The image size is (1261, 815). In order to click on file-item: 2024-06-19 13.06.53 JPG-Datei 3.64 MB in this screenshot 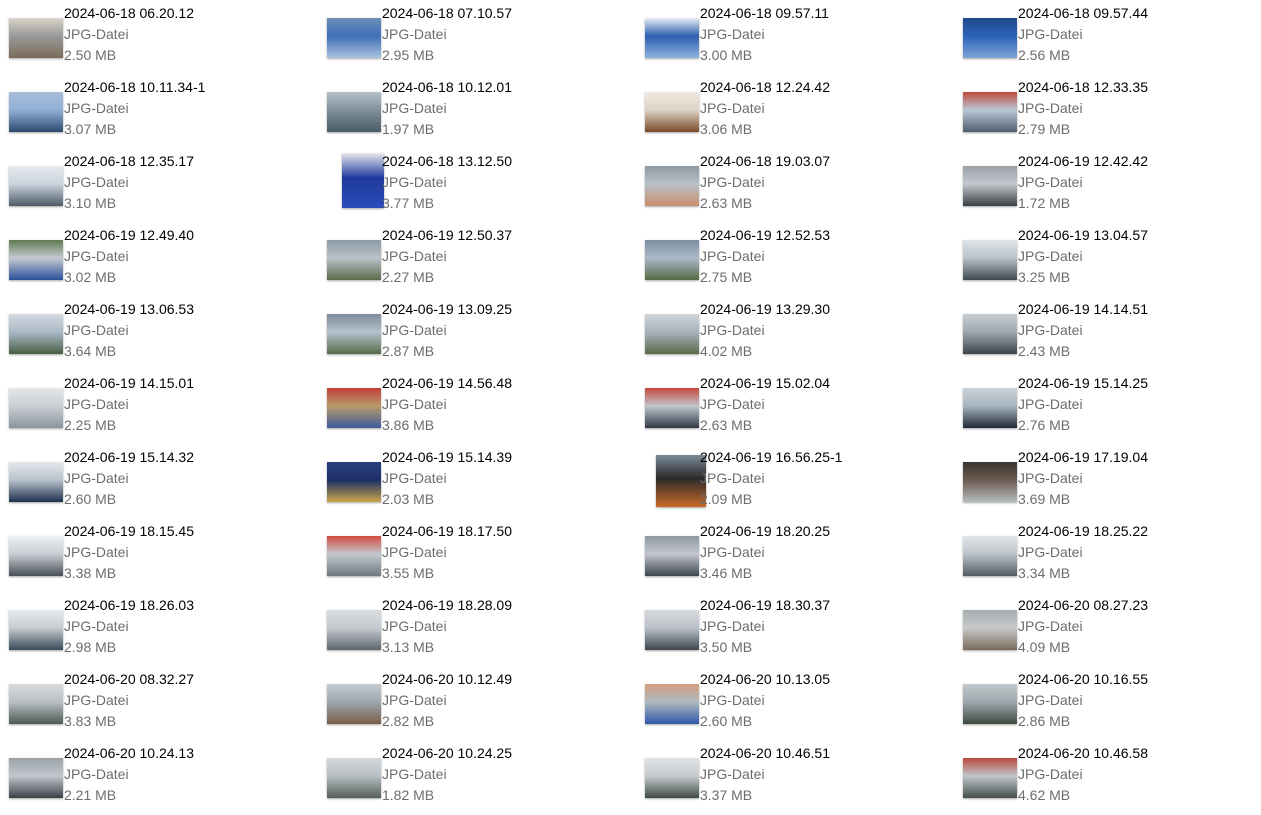, I will do `click(150, 336)`.